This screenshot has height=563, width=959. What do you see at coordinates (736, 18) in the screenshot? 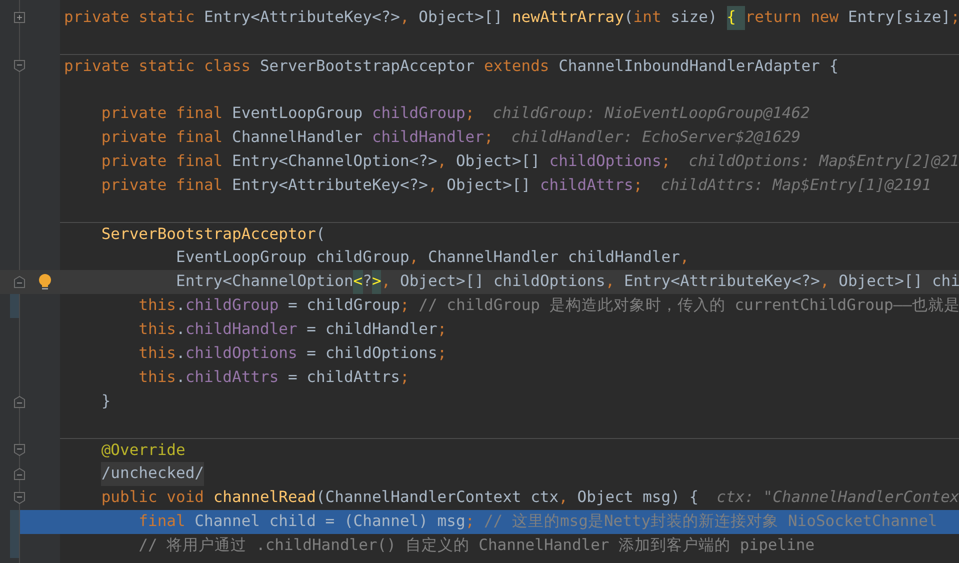
I see `code-text: {` at bounding box center [736, 18].